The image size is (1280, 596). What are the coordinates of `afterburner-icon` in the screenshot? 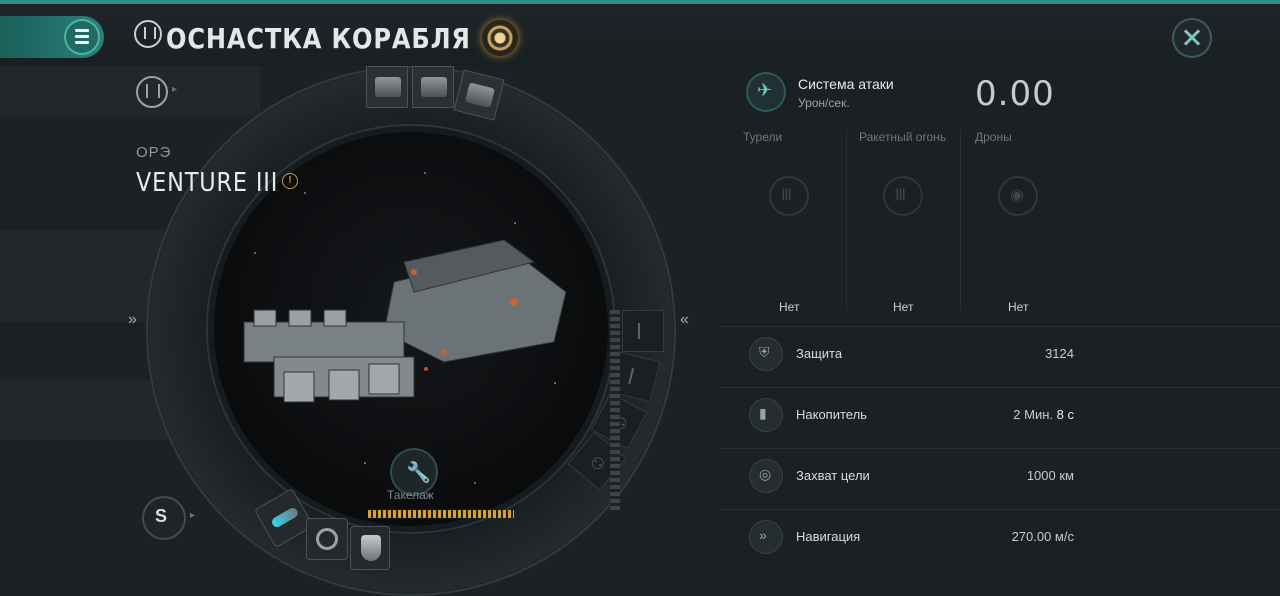 It's located at (285, 517).